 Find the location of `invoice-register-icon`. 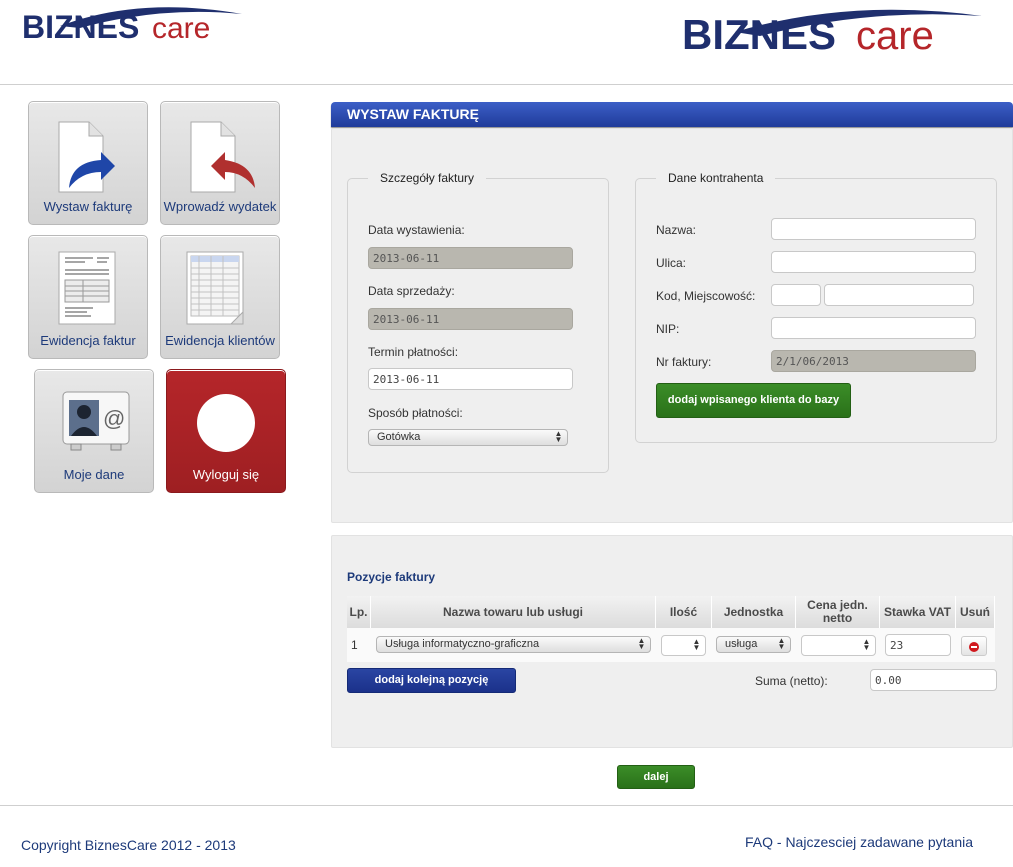

invoice-register-icon is located at coordinates (87, 288).